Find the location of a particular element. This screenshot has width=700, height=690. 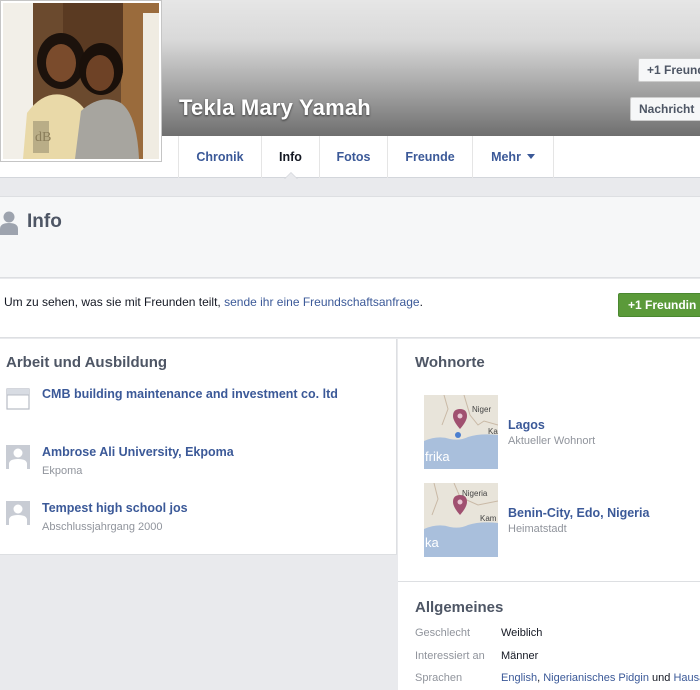

profile-photo: dB is located at coordinates (81, 81).